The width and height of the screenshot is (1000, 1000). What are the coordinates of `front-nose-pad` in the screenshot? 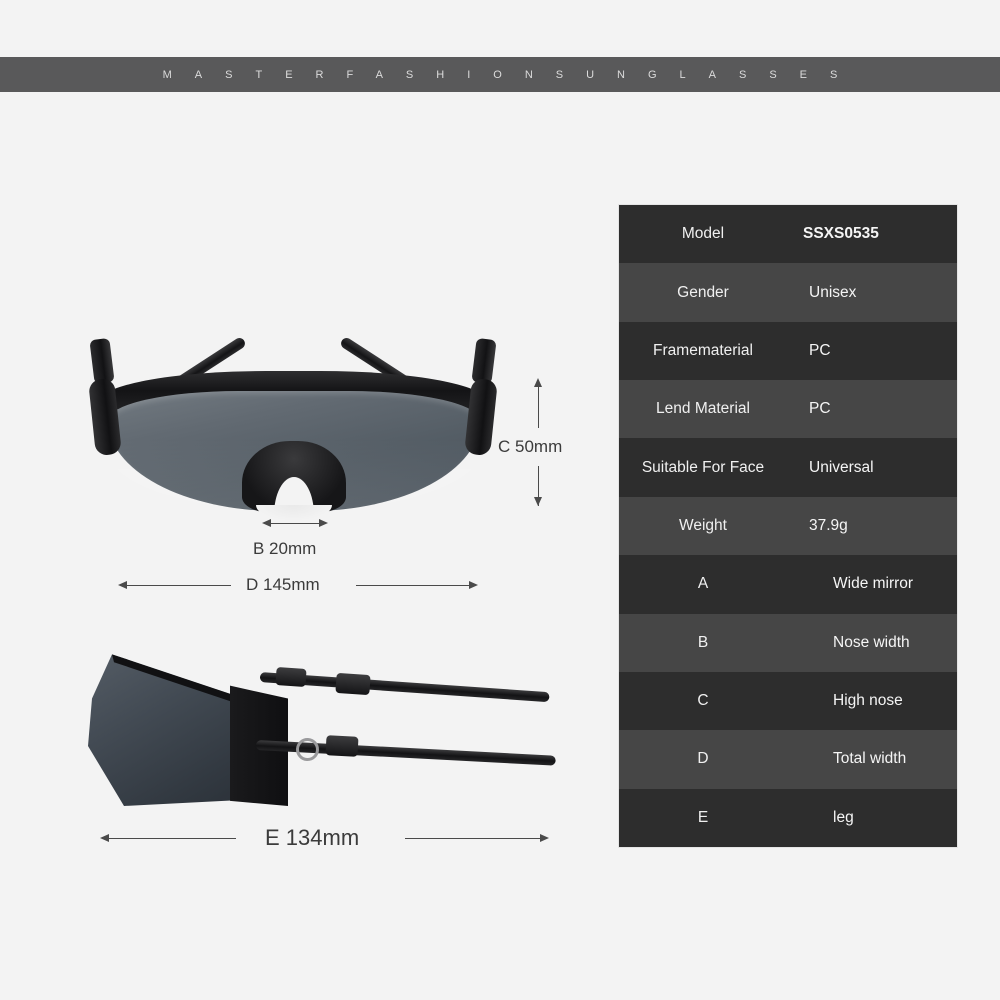 It's located at (294, 478).